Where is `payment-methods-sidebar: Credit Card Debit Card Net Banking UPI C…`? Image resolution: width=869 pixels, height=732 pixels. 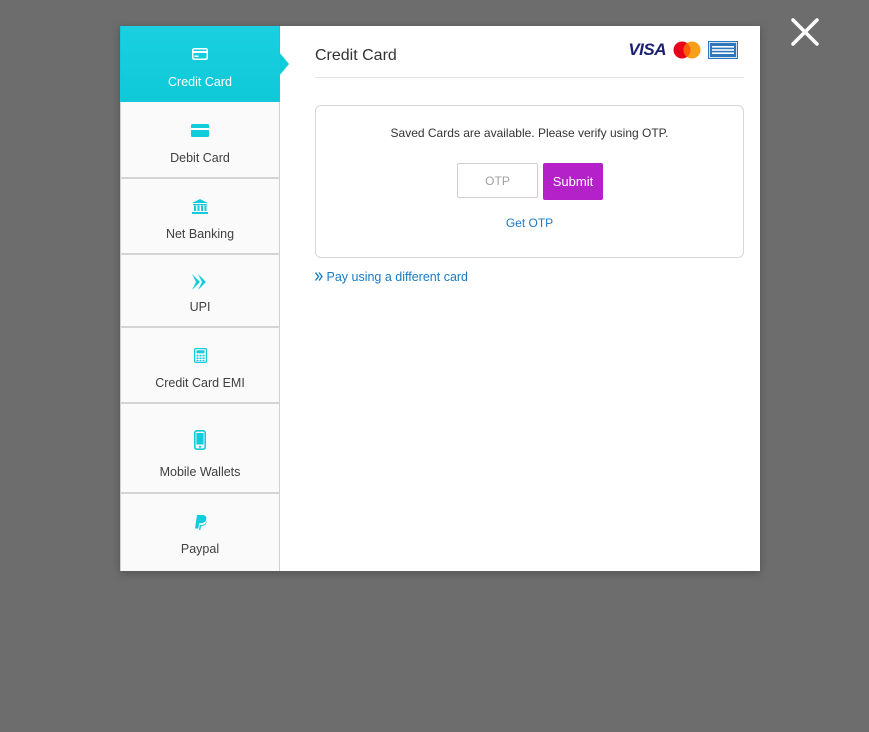 payment-methods-sidebar: Credit Card Debit Card Net Banking UPI C… is located at coordinates (204, 298).